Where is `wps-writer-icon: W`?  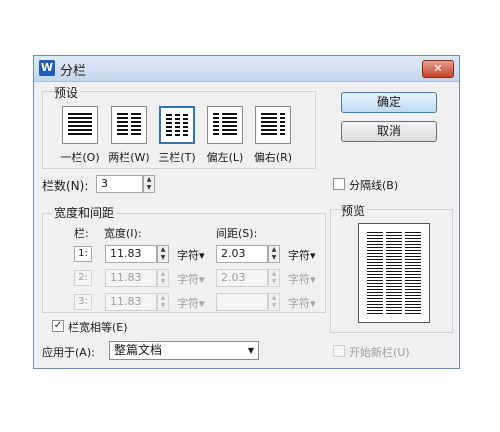
wps-writer-icon: W is located at coordinates (47, 68).